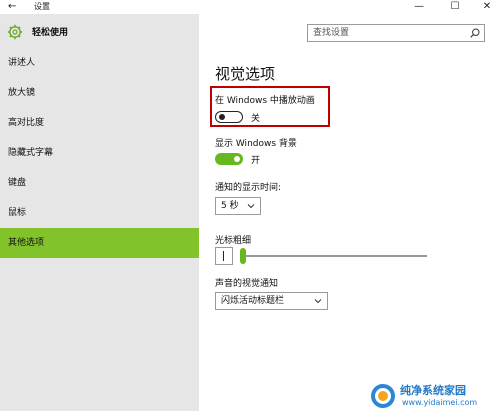 This screenshot has width=500, height=411. What do you see at coordinates (229, 159) in the screenshot?
I see `background-toggle` at bounding box center [229, 159].